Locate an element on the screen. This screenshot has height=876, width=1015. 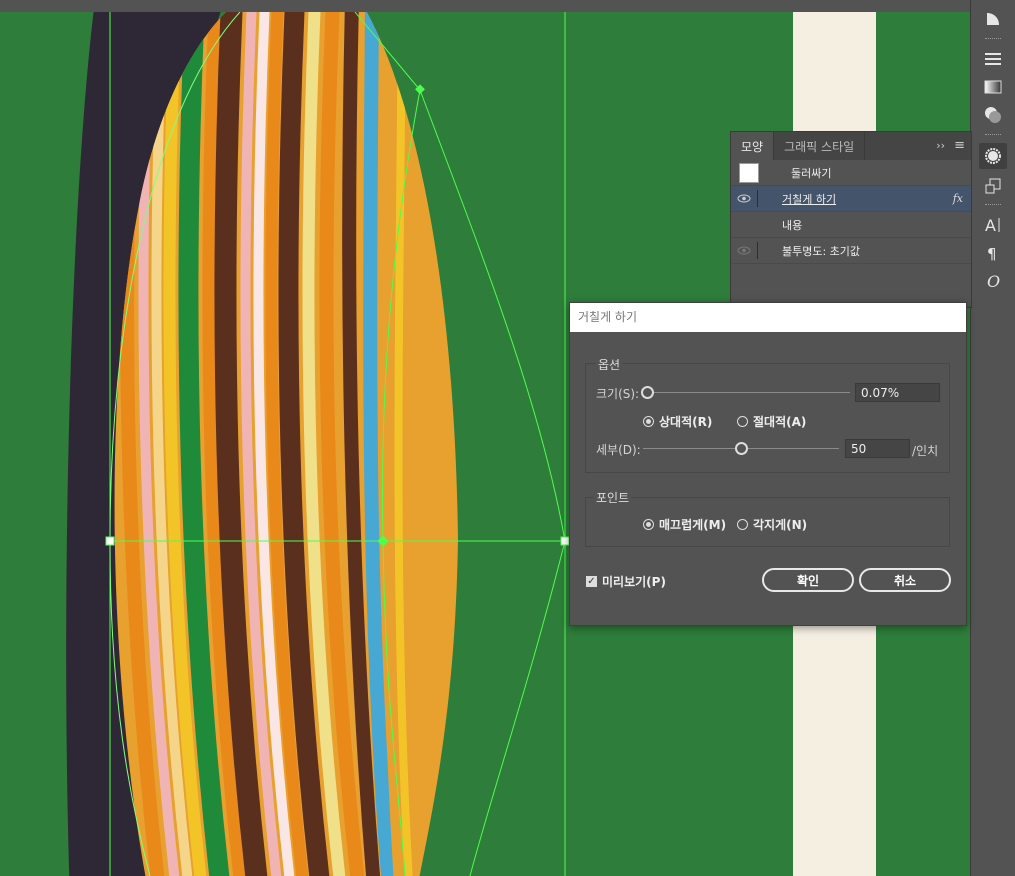
detail-unit: /인치 is located at coordinates (925, 451).